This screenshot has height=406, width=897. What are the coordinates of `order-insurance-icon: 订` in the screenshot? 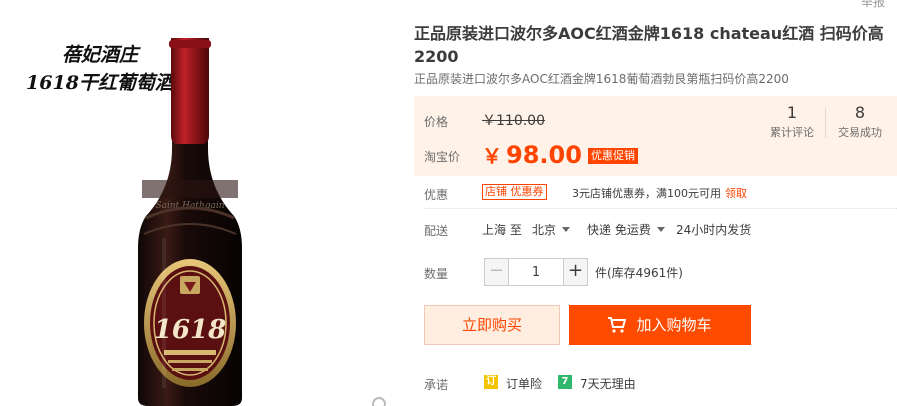 It's located at (491, 382).